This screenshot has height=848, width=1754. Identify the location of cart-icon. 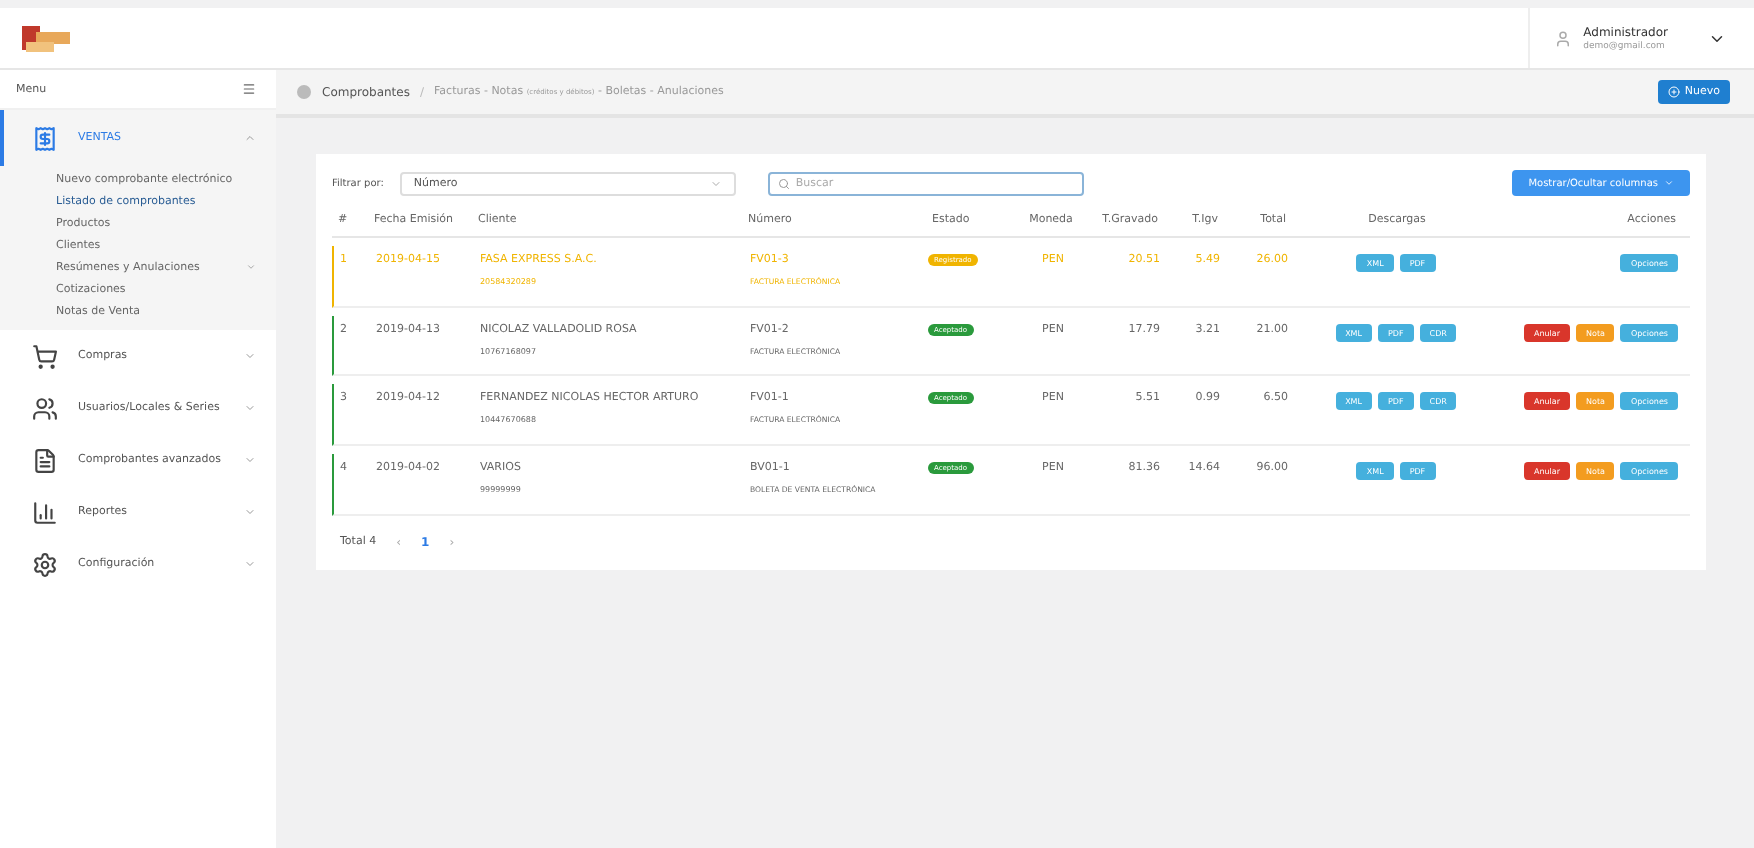
(45, 356).